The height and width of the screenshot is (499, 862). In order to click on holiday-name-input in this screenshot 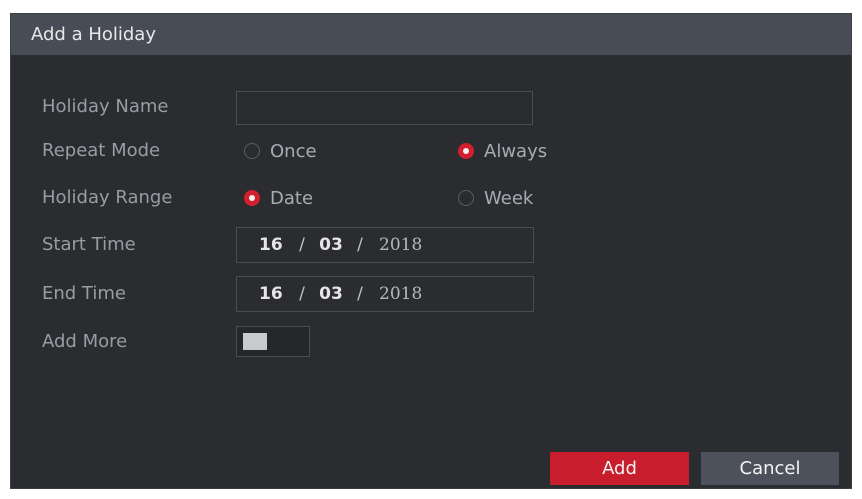, I will do `click(384, 108)`.